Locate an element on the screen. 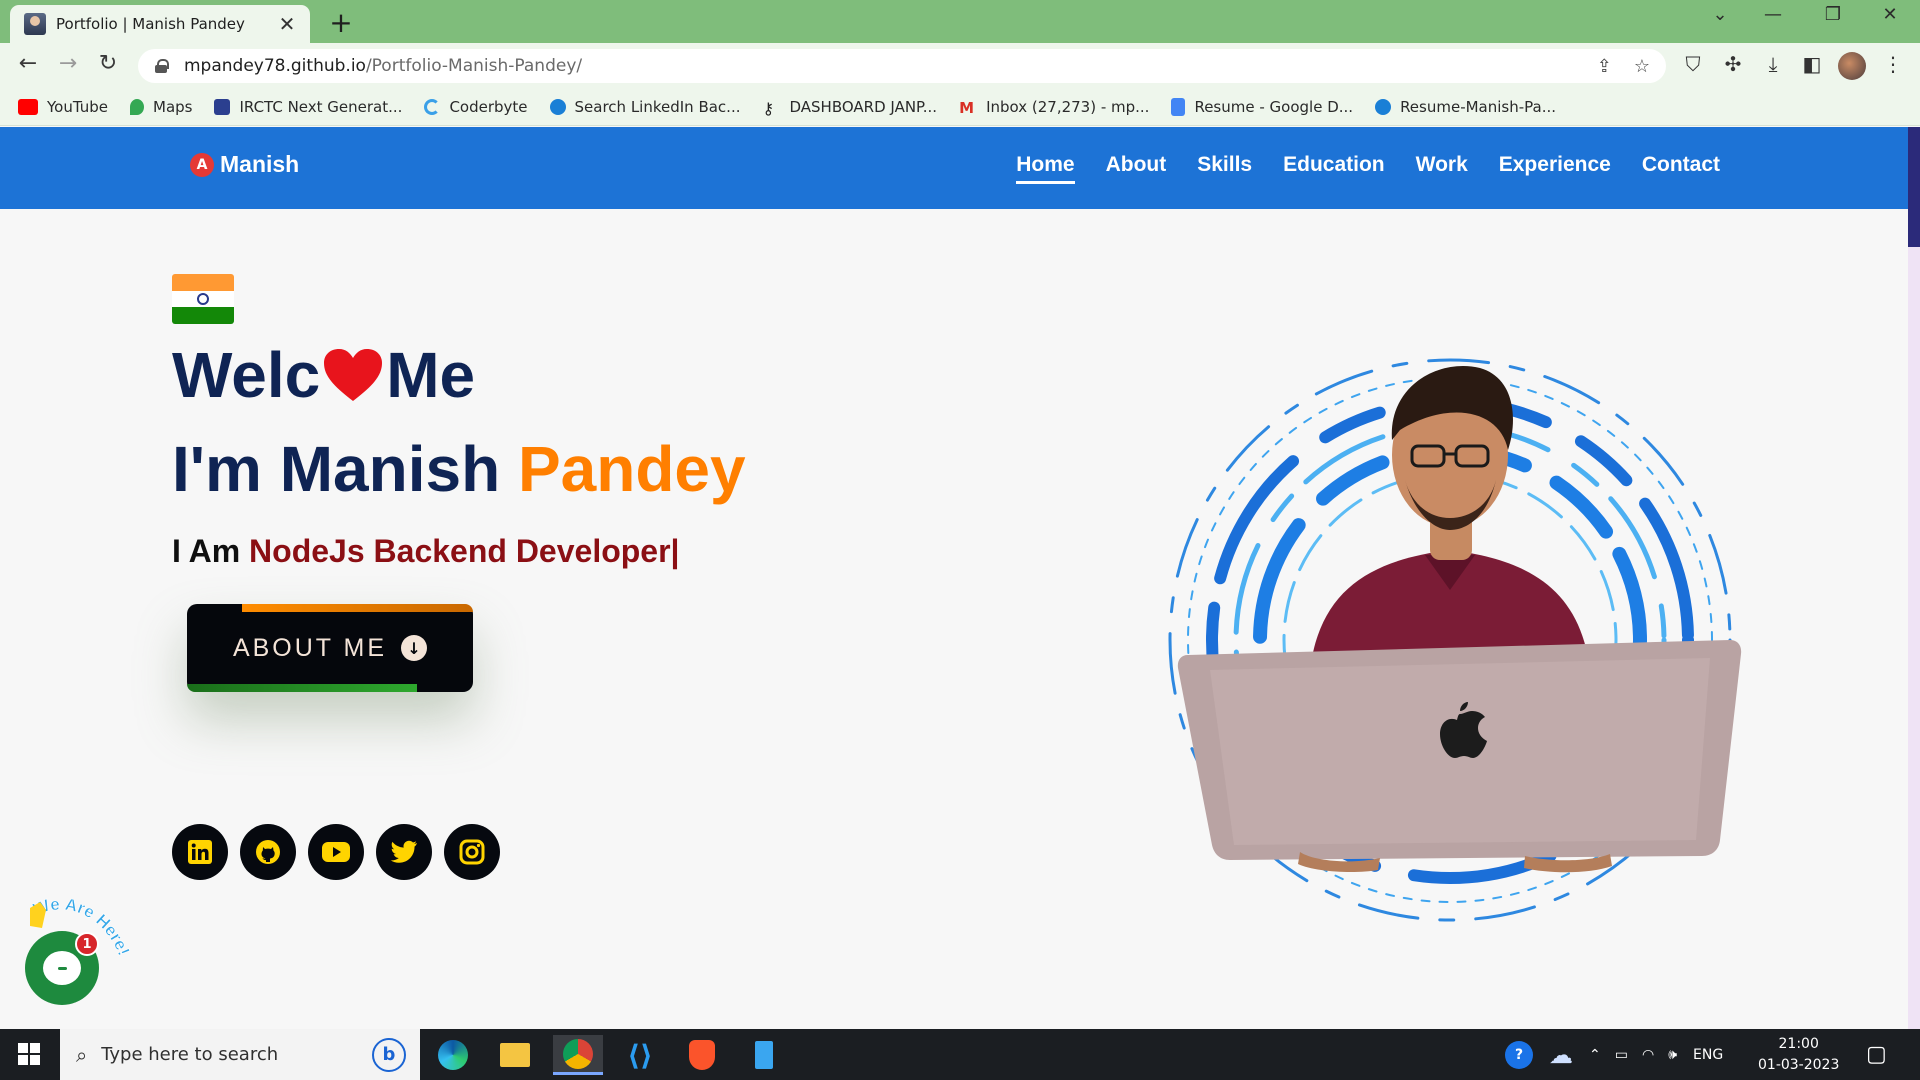 This screenshot has height=1080, width=1920. nav-experience: Experience is located at coordinates (1555, 168).